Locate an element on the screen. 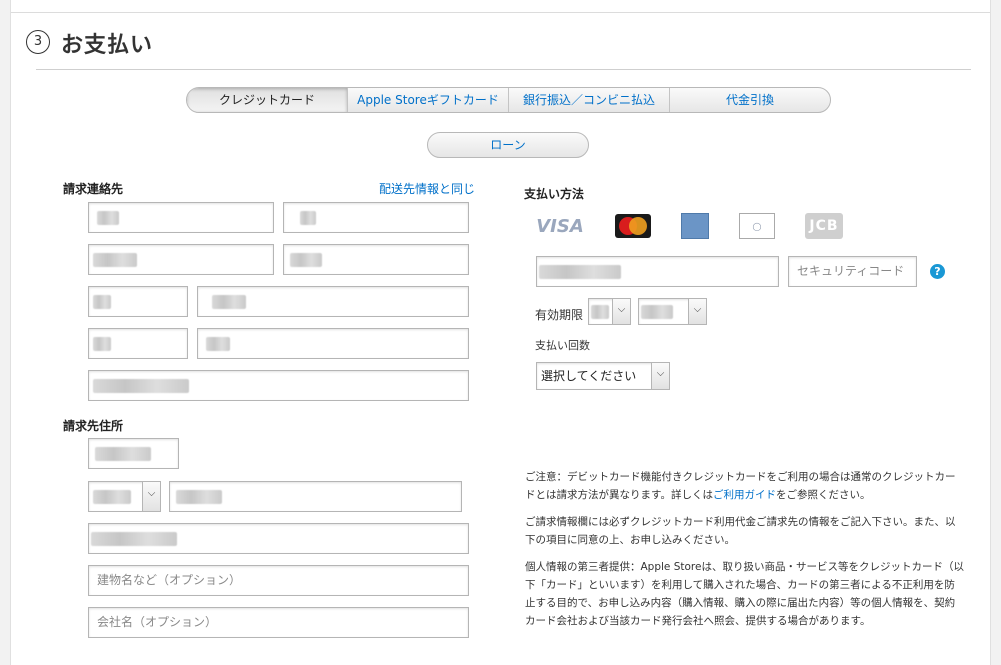 The image size is (1001, 665). card-brand-logos: VISA ◯ JCB is located at coordinates (704, 226).